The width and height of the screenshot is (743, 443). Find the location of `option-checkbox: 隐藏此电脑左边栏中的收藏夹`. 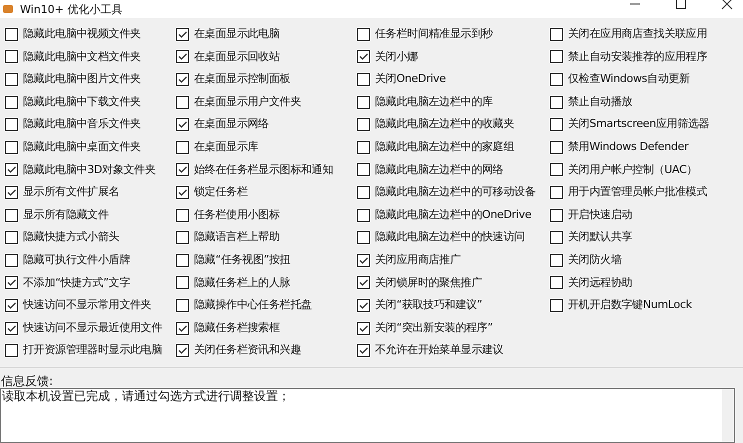

option-checkbox: 隐藏此电脑左边栏中的收藏夹 is located at coordinates (453, 124).